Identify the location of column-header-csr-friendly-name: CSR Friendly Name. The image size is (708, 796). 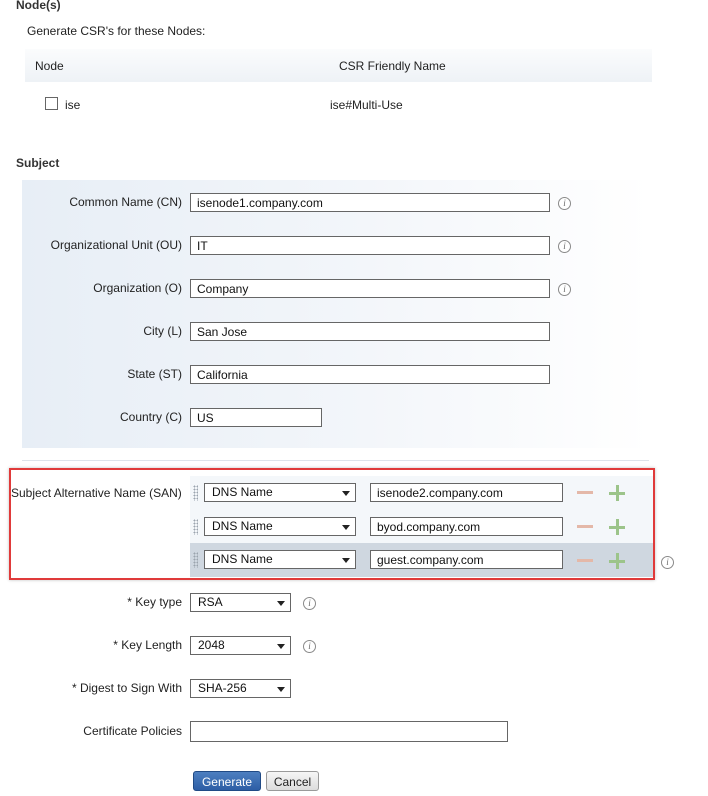
(392, 66).